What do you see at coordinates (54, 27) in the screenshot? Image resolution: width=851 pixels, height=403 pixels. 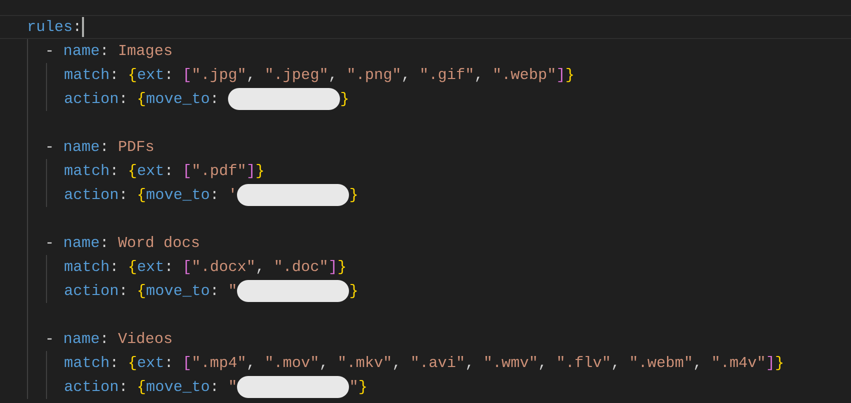 I see `code-line: rules:` at bounding box center [54, 27].